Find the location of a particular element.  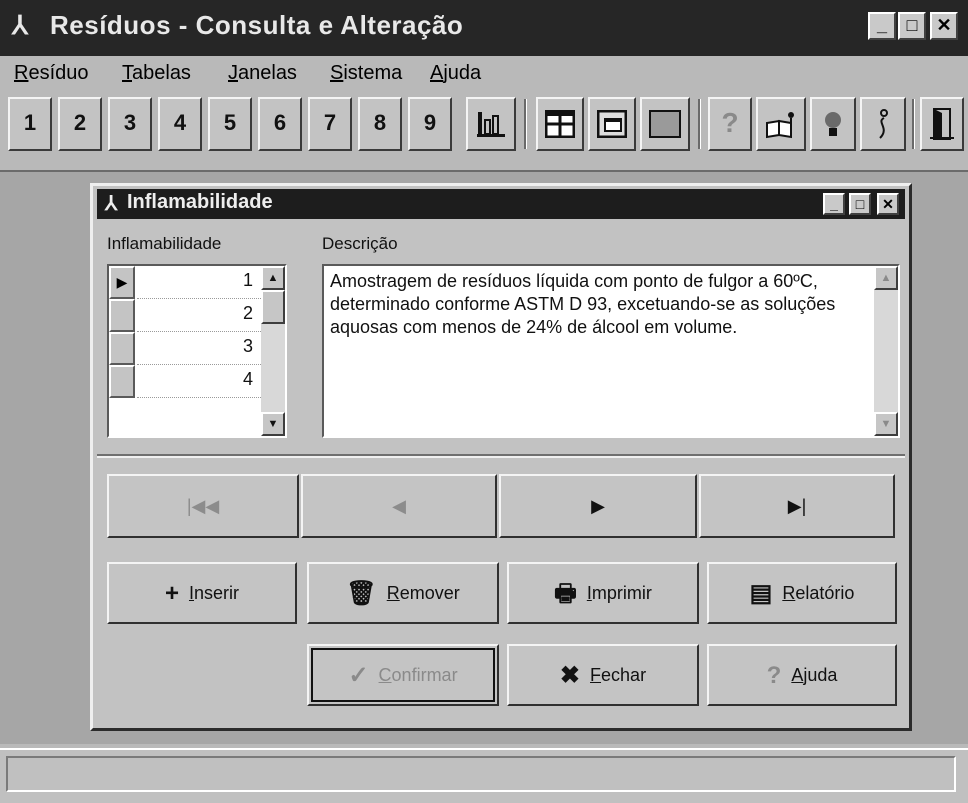

dialog-maximize-button: □ is located at coordinates (860, 204).